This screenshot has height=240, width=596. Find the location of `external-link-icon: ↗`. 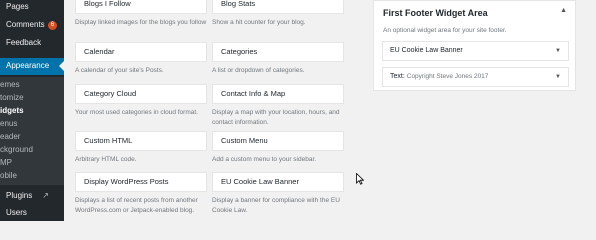

external-link-icon: ↗ is located at coordinates (45, 195).